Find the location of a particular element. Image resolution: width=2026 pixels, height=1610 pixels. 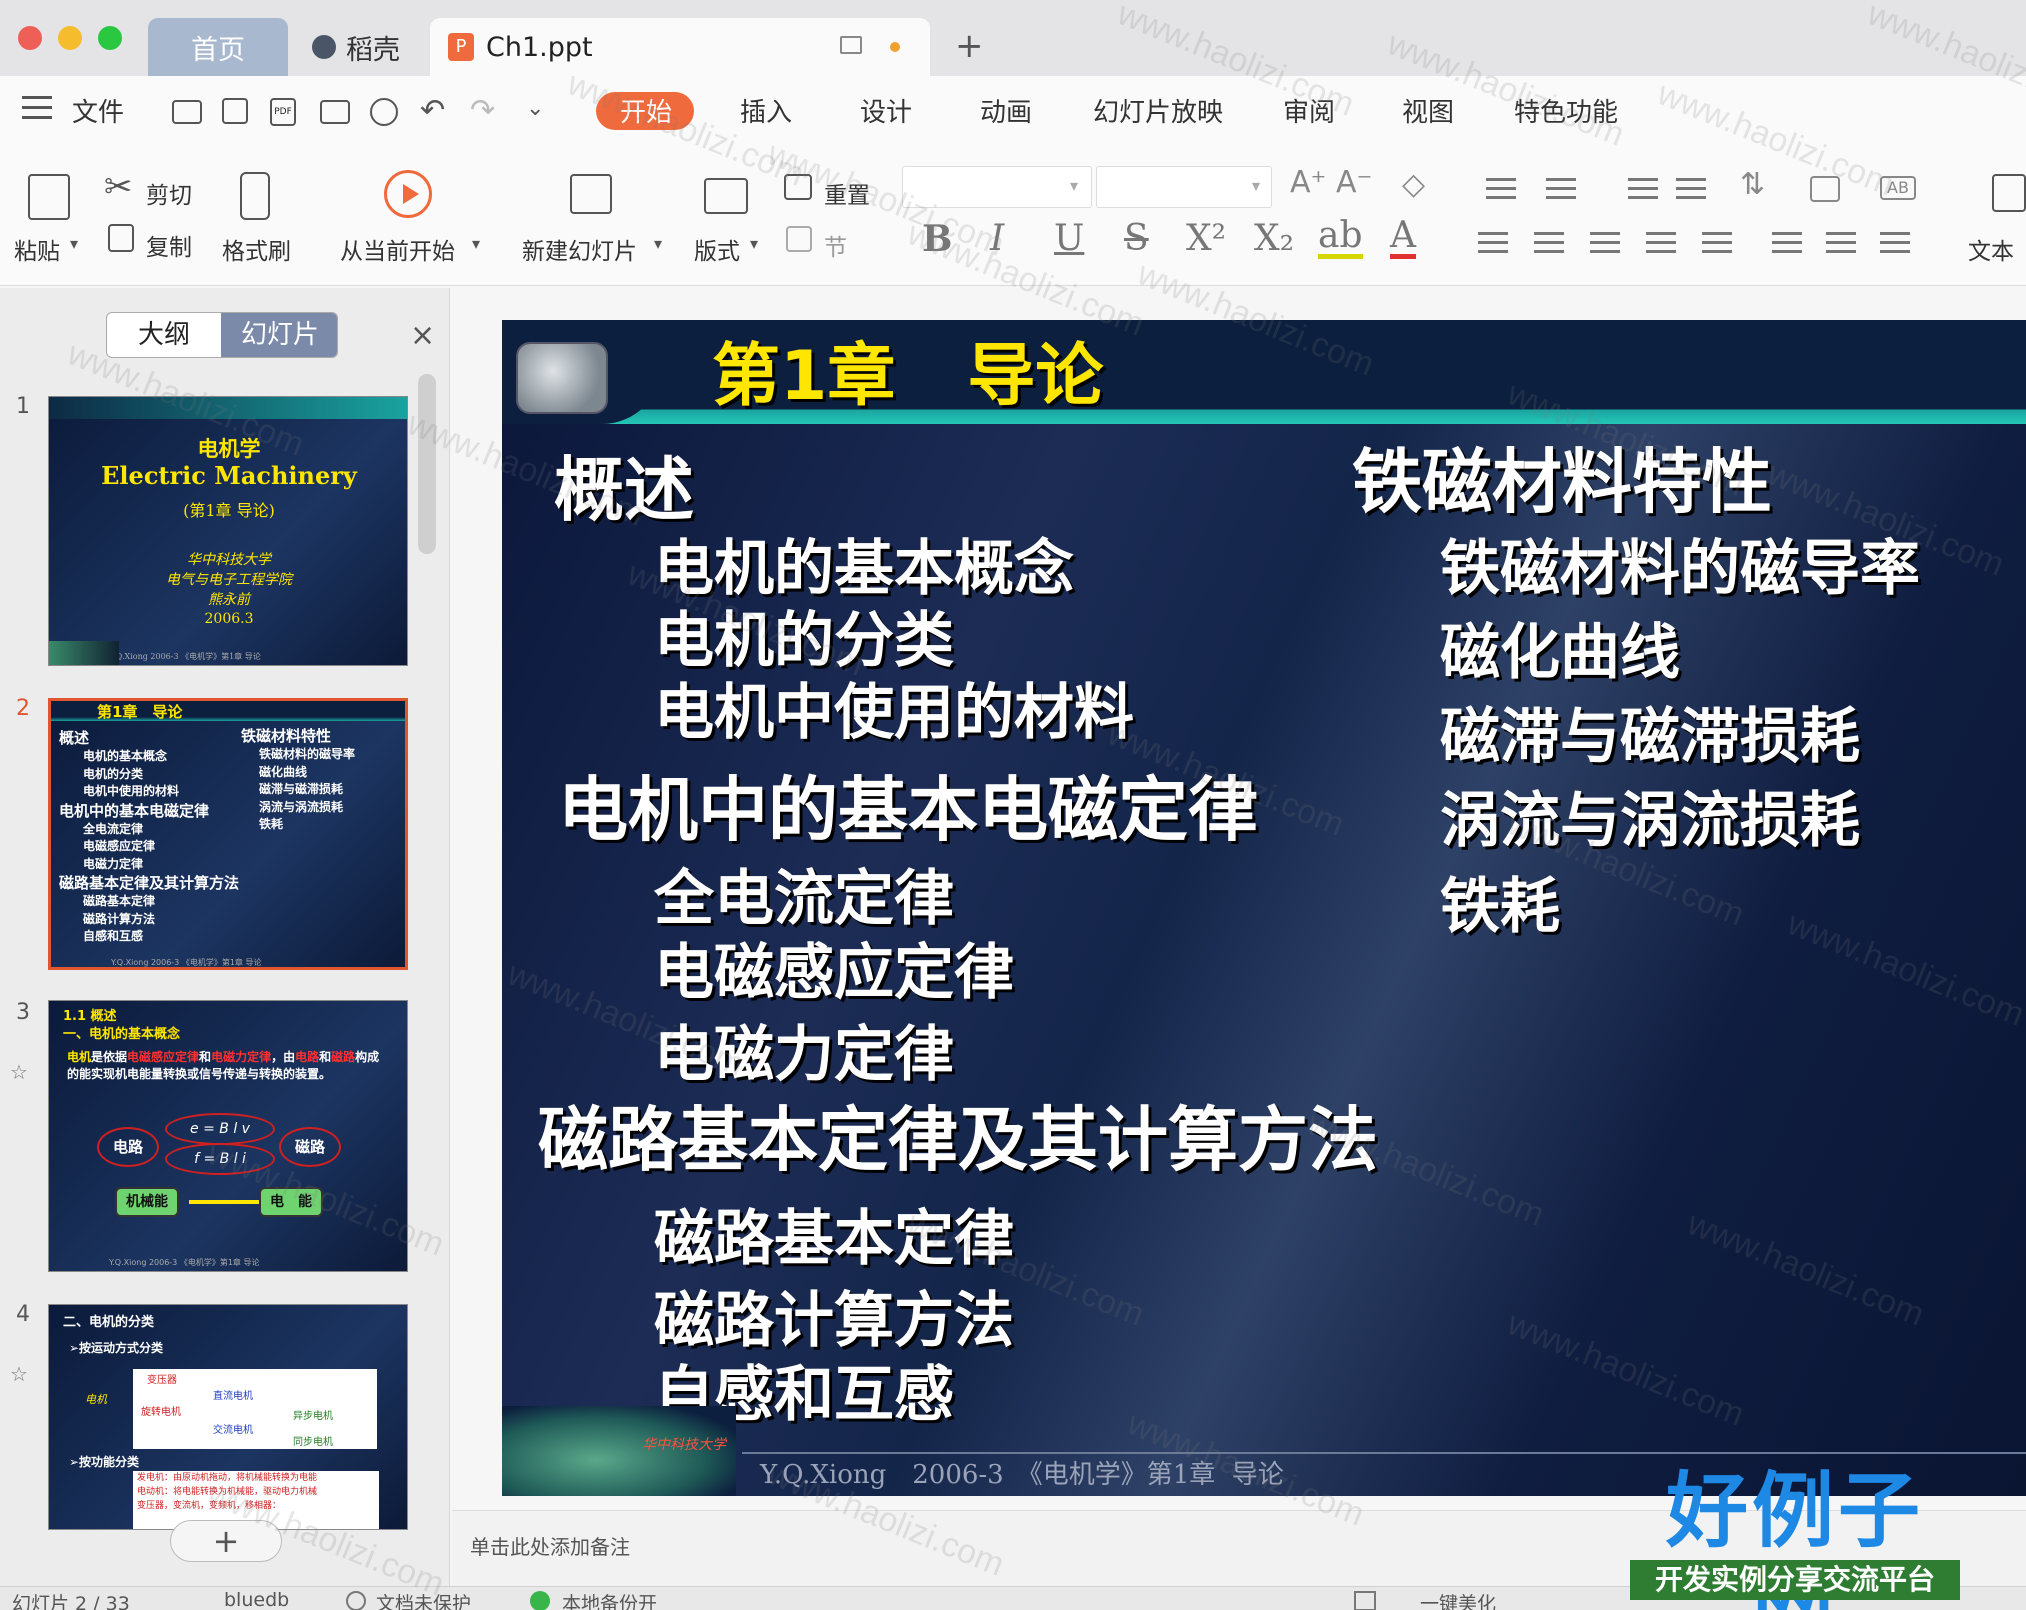

status-protection: 文档未保护 is located at coordinates (423, 1599).